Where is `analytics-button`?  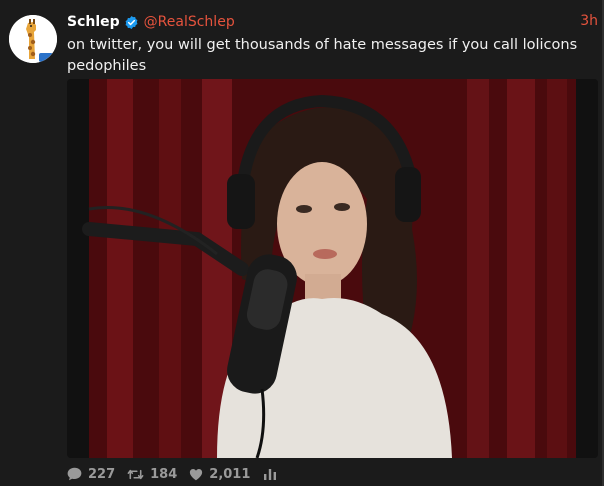
analytics-button is located at coordinates (273, 474).